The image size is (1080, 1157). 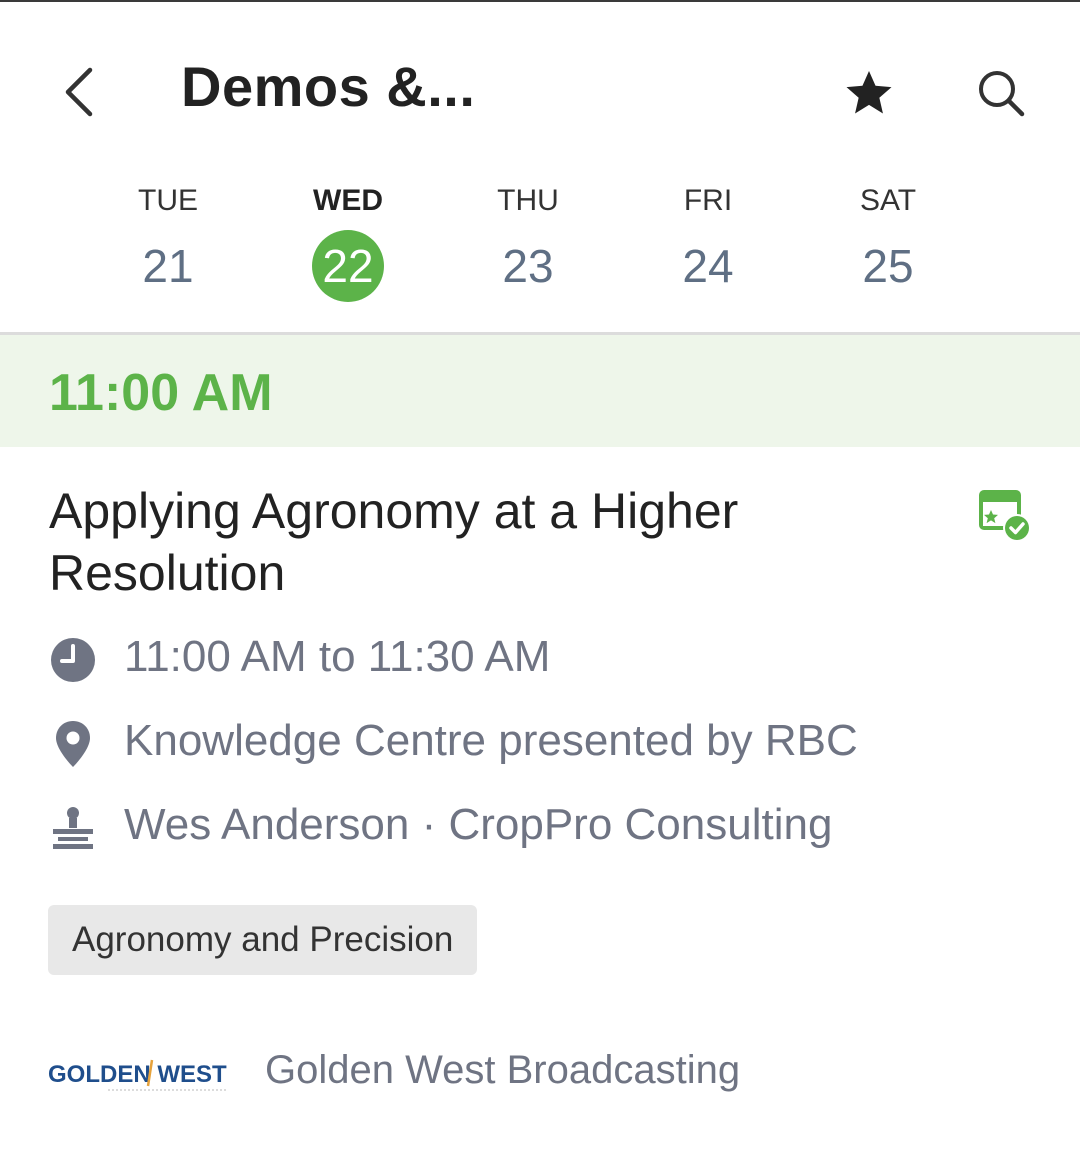 What do you see at coordinates (348, 200) in the screenshot?
I see `day-name: WED` at bounding box center [348, 200].